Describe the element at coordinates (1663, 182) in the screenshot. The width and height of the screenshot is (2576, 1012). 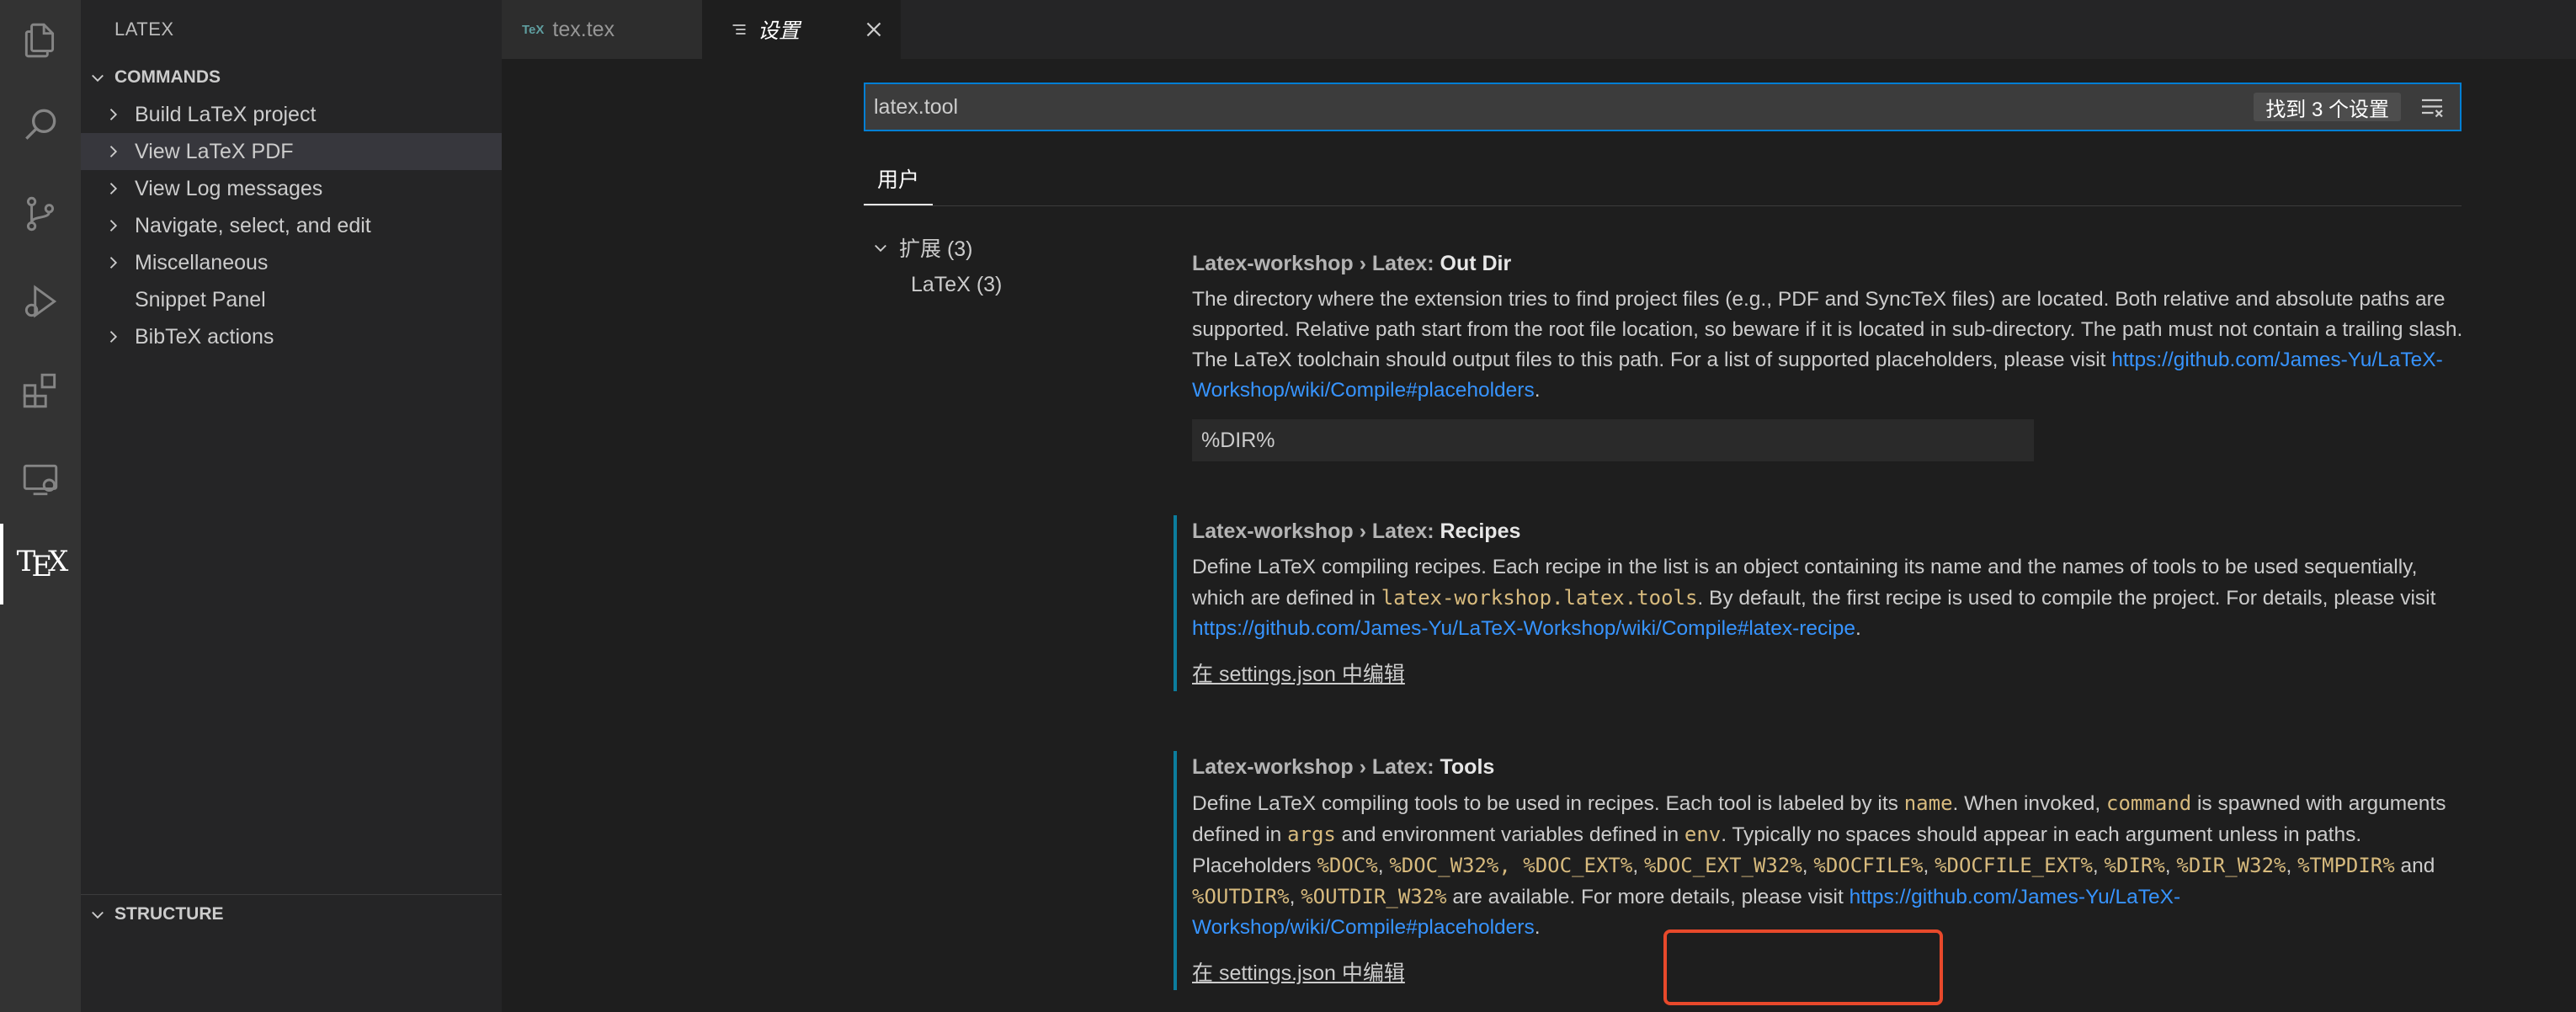
I see `settings-scope-tabs: 用户` at that location.